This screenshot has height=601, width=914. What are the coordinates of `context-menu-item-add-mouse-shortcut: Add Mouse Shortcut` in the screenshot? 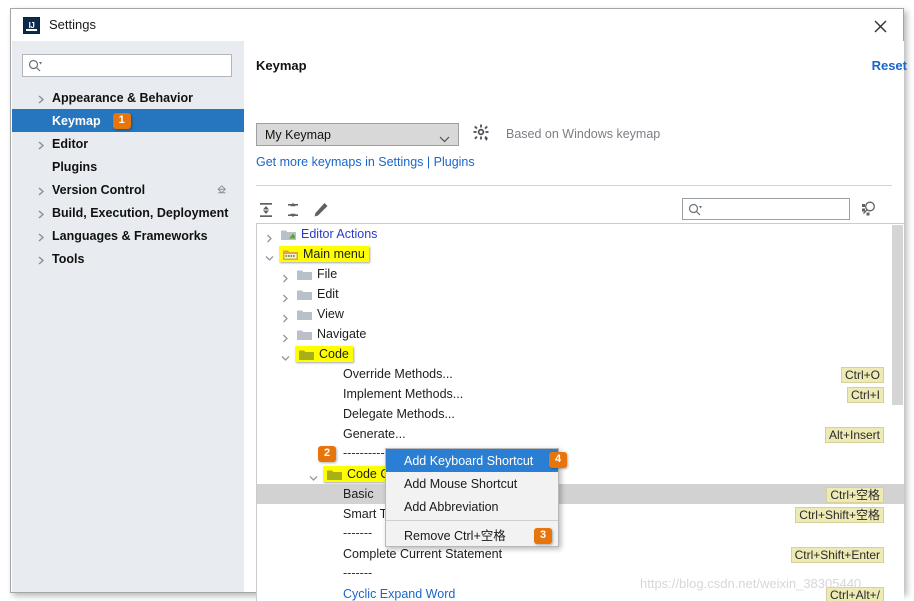 It's located at (472, 483).